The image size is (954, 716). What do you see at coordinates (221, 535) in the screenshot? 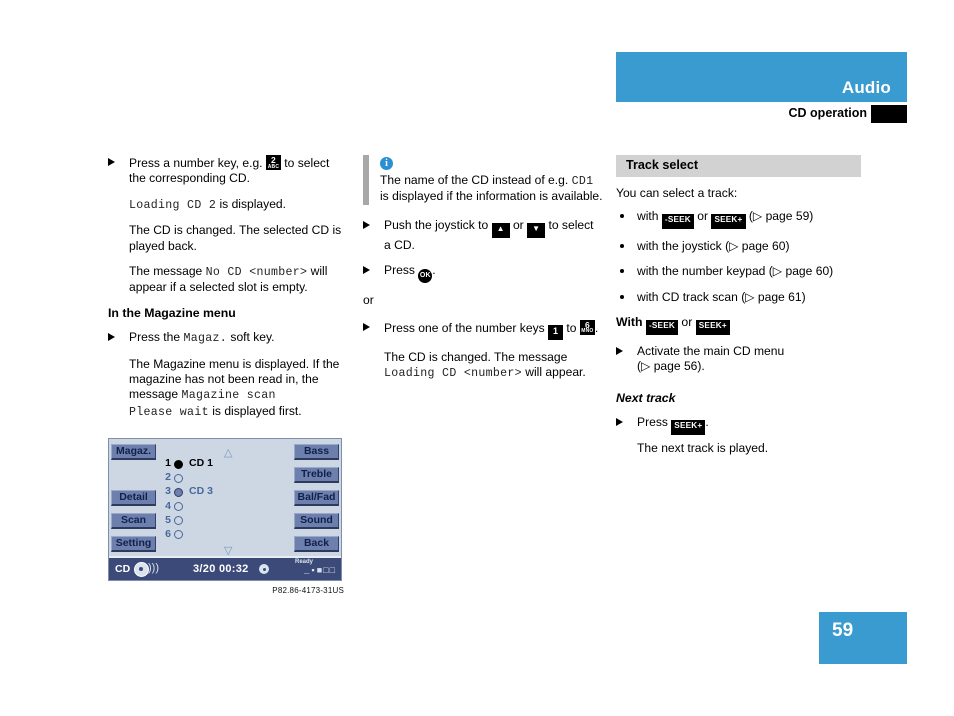
I see `cd-slot-6: 6` at bounding box center [221, 535].